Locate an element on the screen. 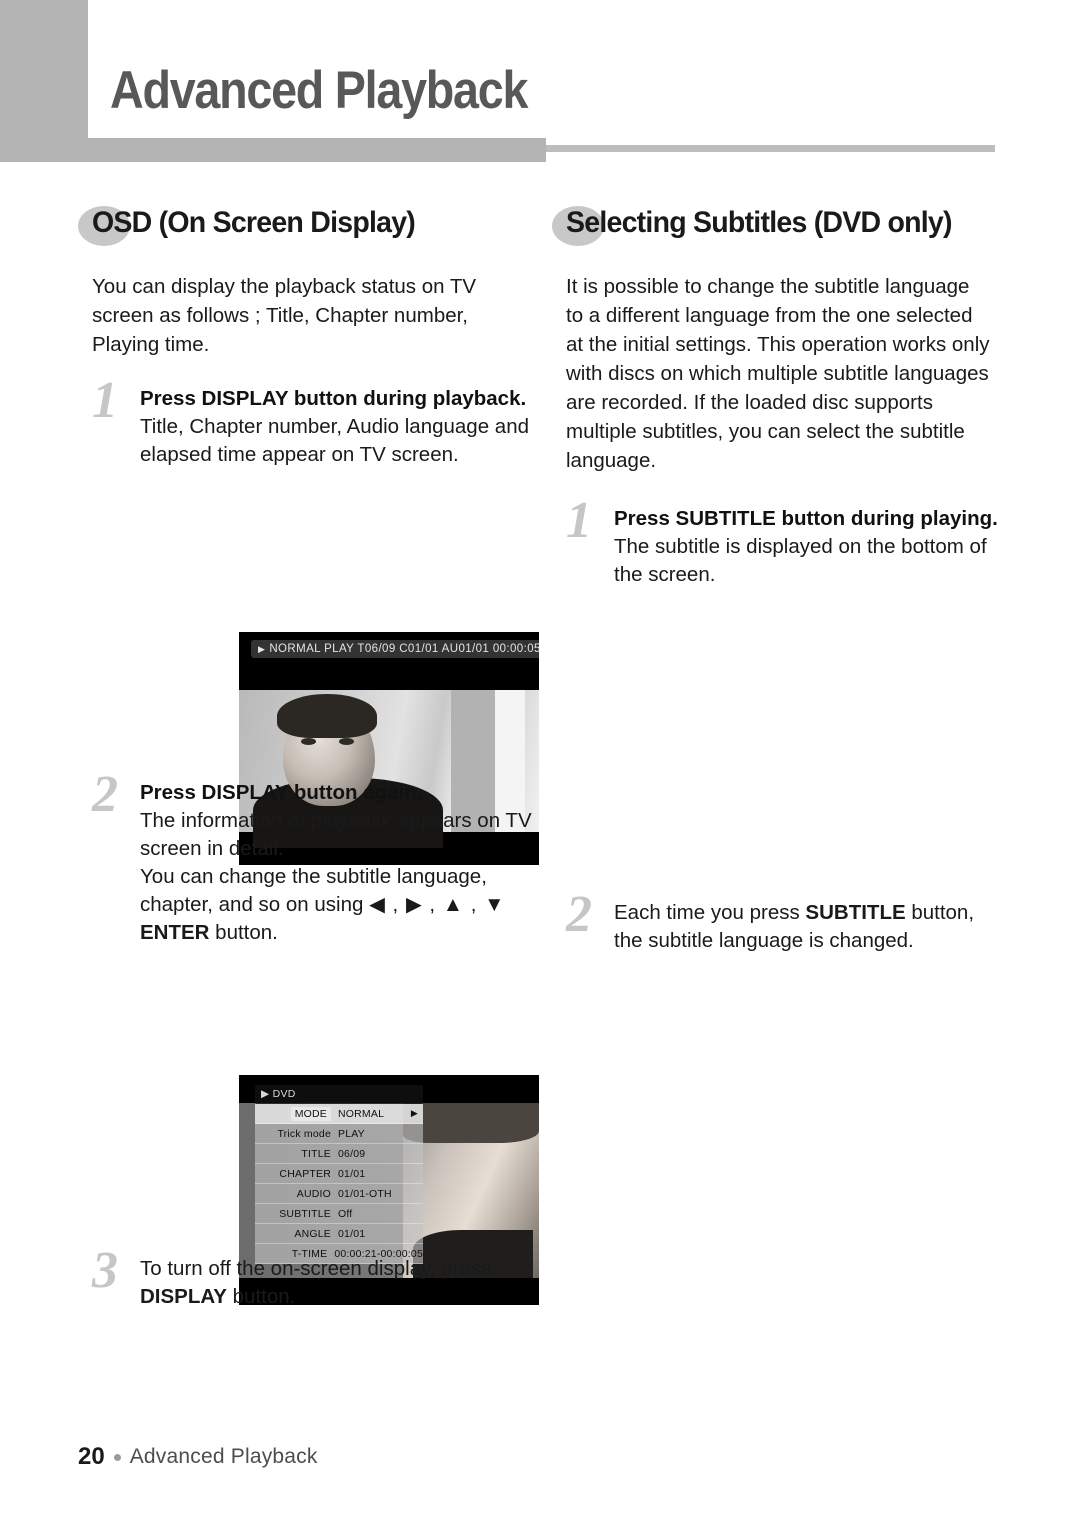 The height and width of the screenshot is (1526, 1080). subtitle-button-label: SUBTITLE is located at coordinates (855, 912).